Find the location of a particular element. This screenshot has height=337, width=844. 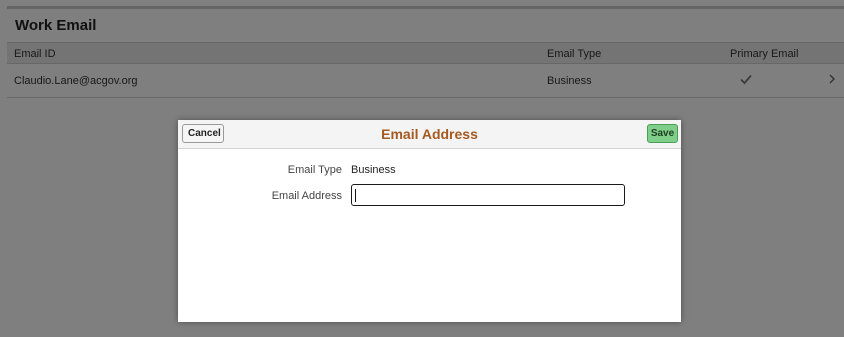

modal-header: Cancel Email Address Save is located at coordinates (429, 134).